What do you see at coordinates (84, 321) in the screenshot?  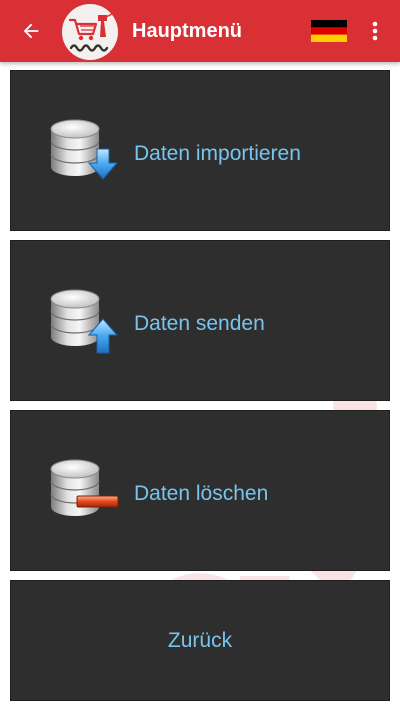 I see `database-upload-icon` at bounding box center [84, 321].